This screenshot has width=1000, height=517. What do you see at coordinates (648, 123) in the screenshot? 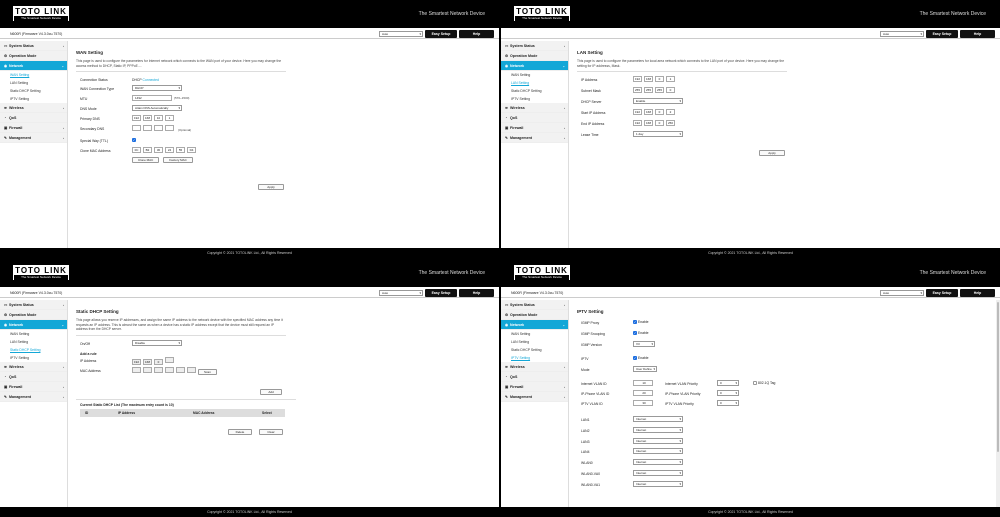
I see `end-ip-octet: 168` at bounding box center [648, 123].